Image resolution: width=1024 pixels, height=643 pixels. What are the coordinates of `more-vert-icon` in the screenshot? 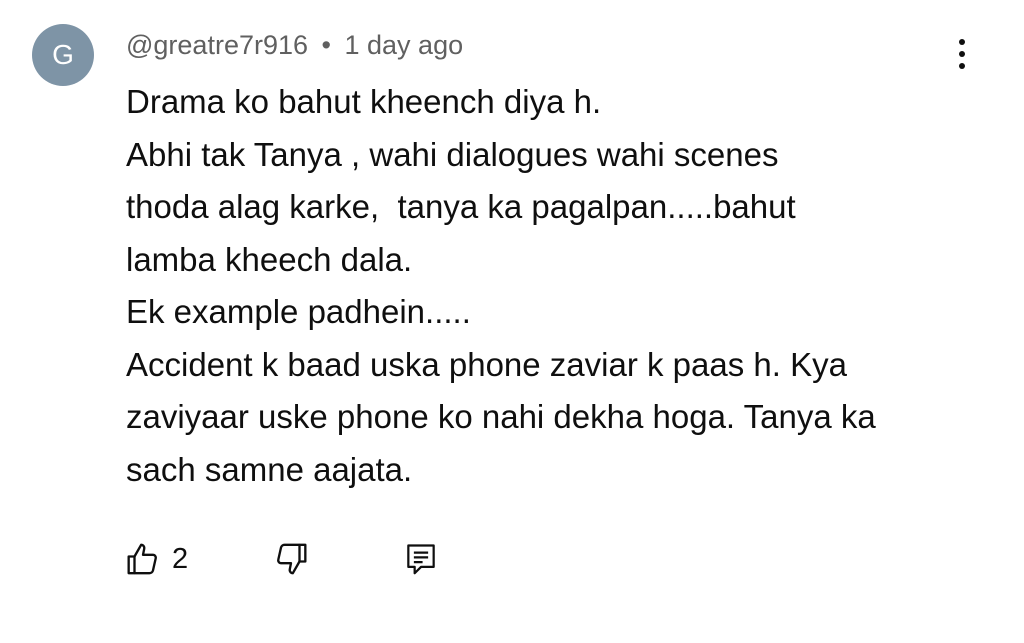 It's located at (962, 54).